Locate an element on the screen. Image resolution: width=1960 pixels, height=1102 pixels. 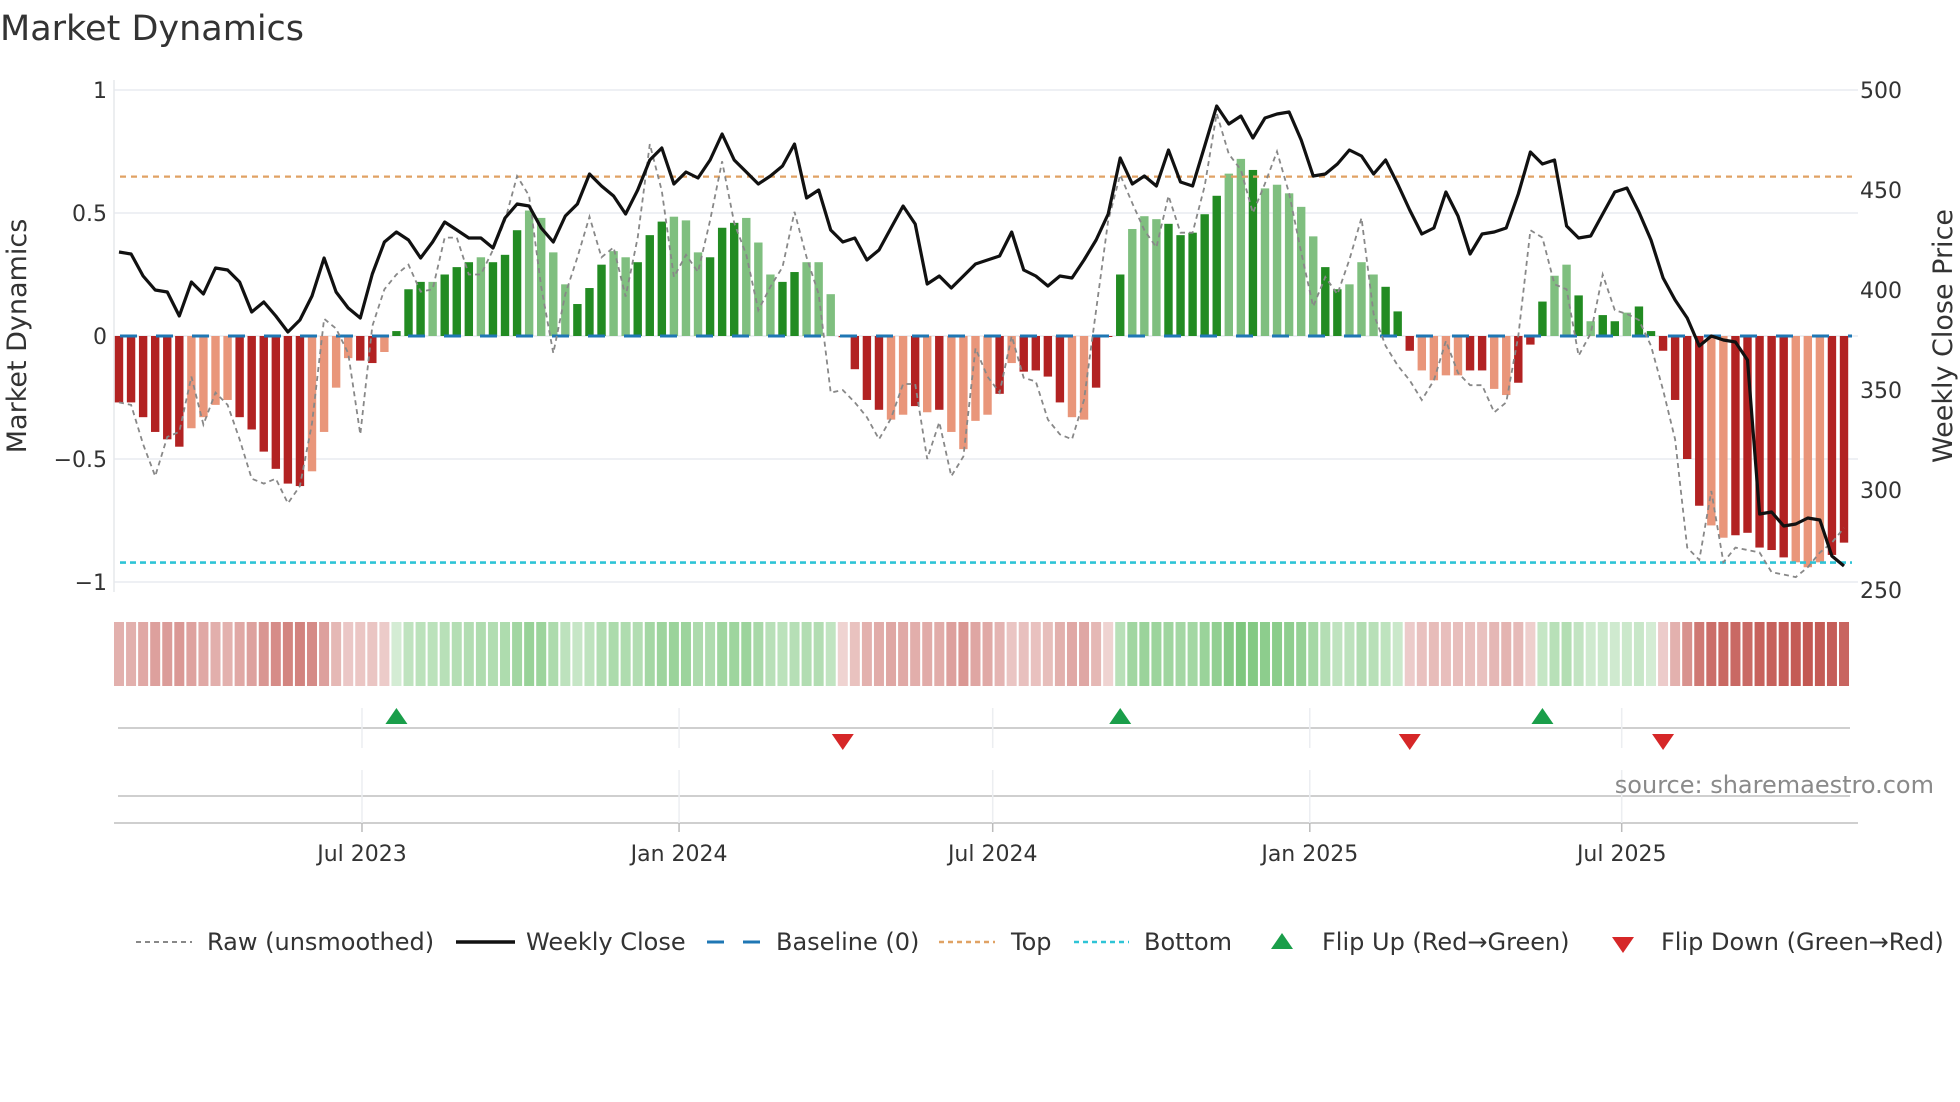
y-tick-label-right: 400 is located at coordinates (1881, 291).